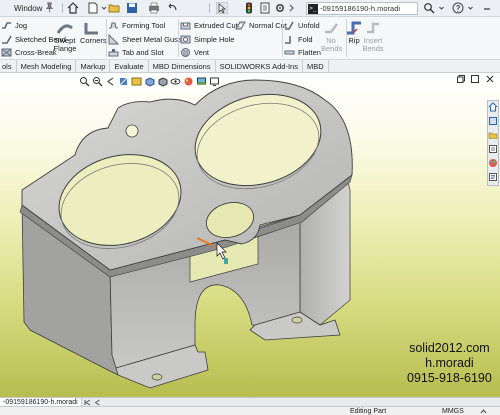 This screenshot has width=500, height=415. What do you see at coordinates (93, 8) in the screenshot?
I see `new-document-icon` at bounding box center [93, 8].